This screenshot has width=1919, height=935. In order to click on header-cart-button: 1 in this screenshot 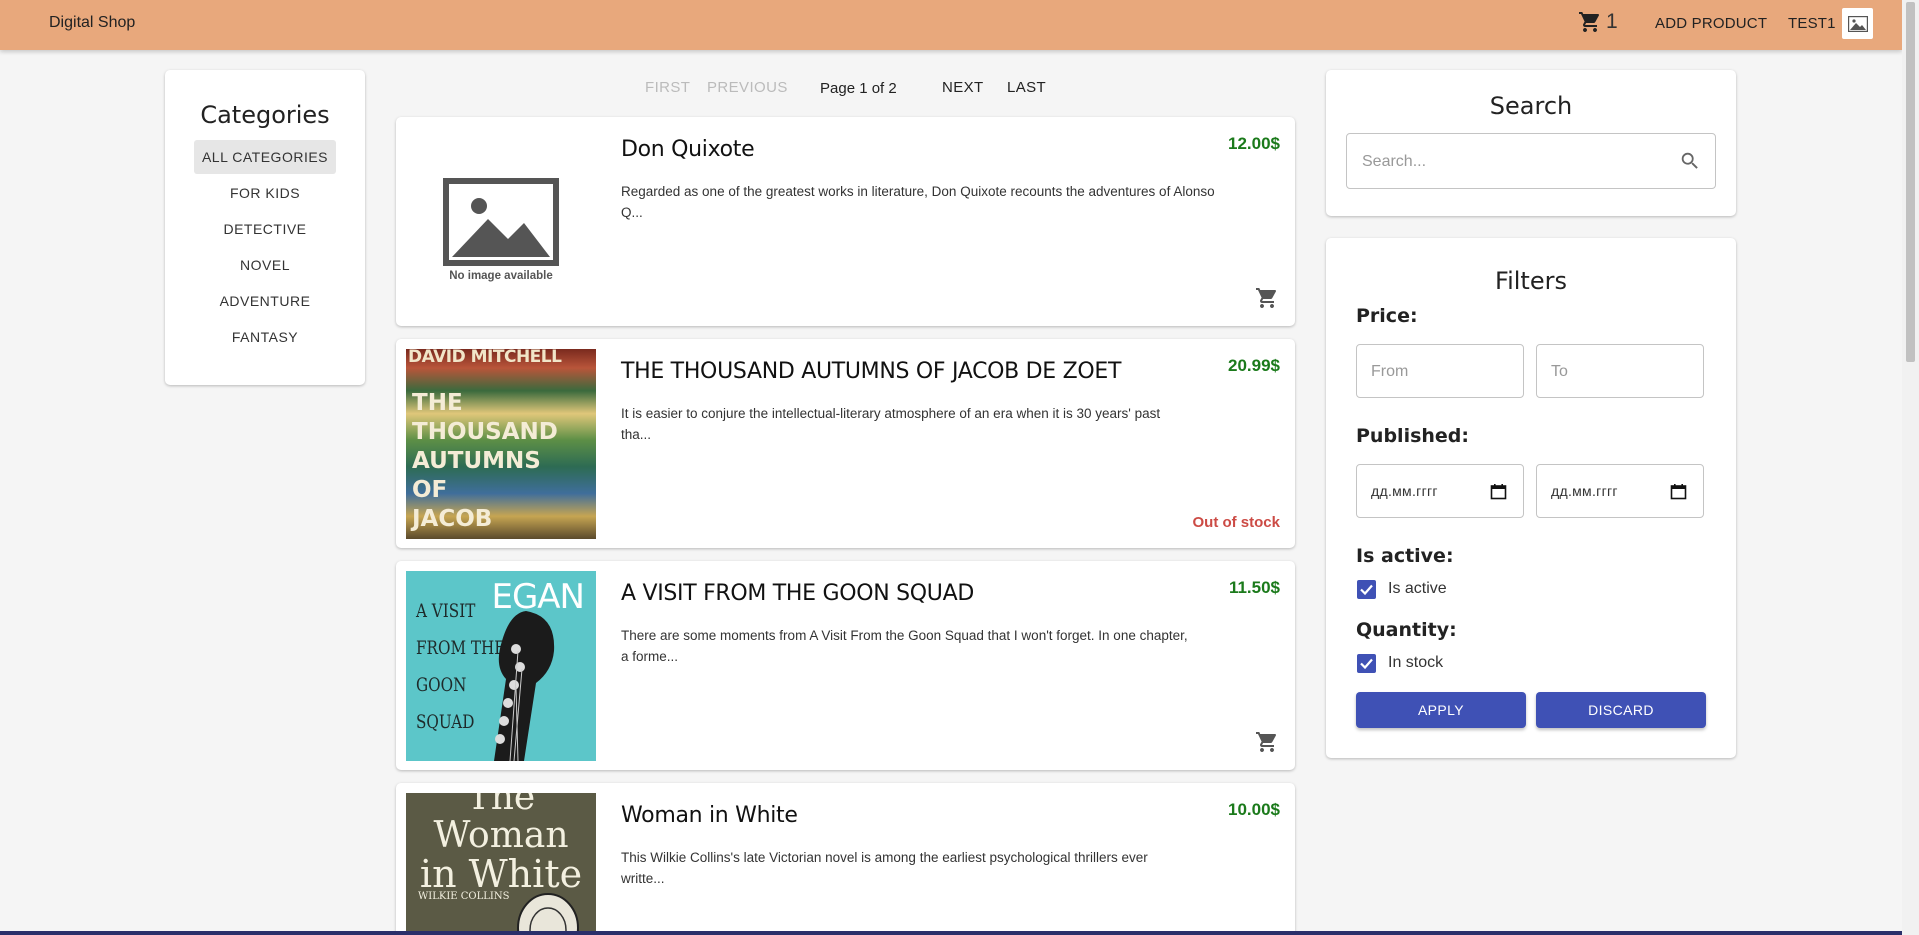, I will do `click(1598, 22)`.